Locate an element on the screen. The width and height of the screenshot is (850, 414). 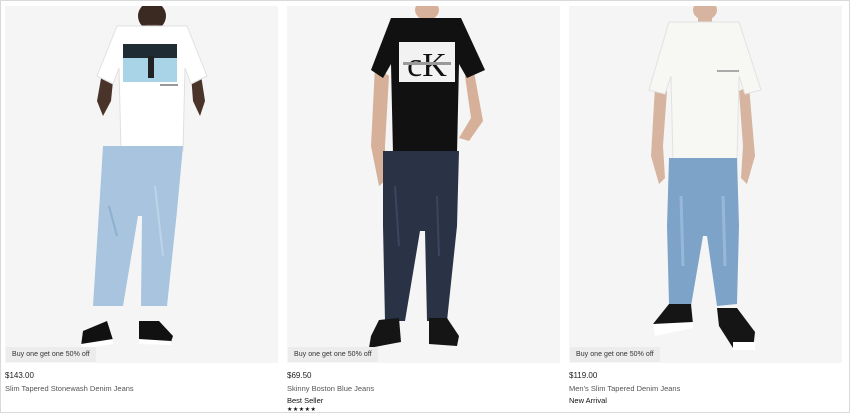
product-price: $143.00 is located at coordinates (19, 375).